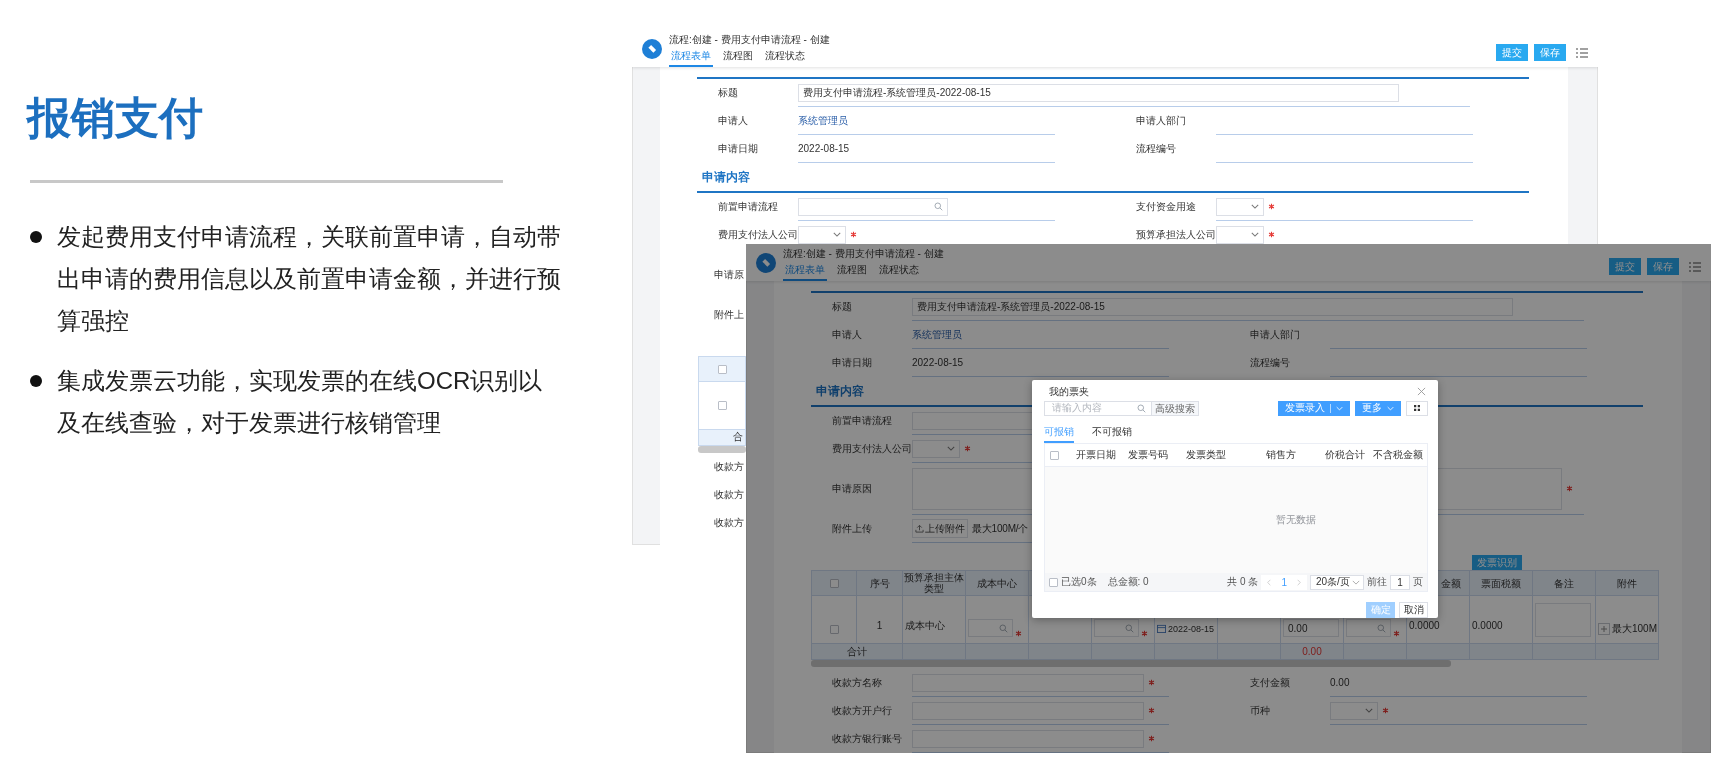  I want to click on tab: 不可报销, so click(1112, 434).